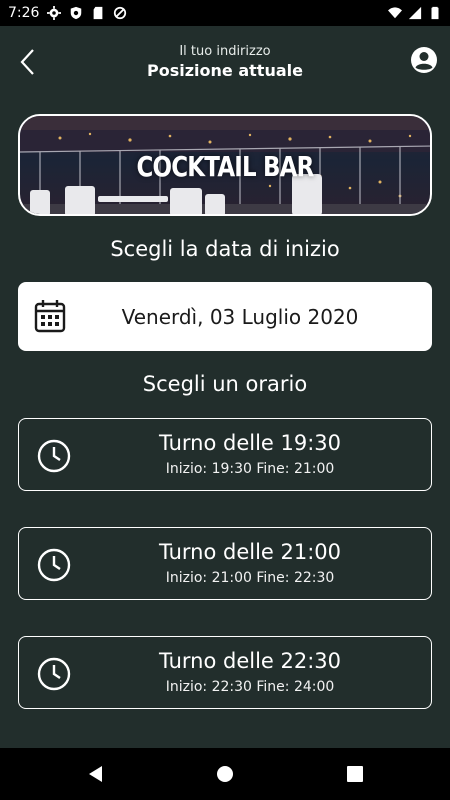 Image resolution: width=450 pixels, height=800 pixels. I want to click on date-section-heading: Scegli la data di inizio, so click(225, 249).